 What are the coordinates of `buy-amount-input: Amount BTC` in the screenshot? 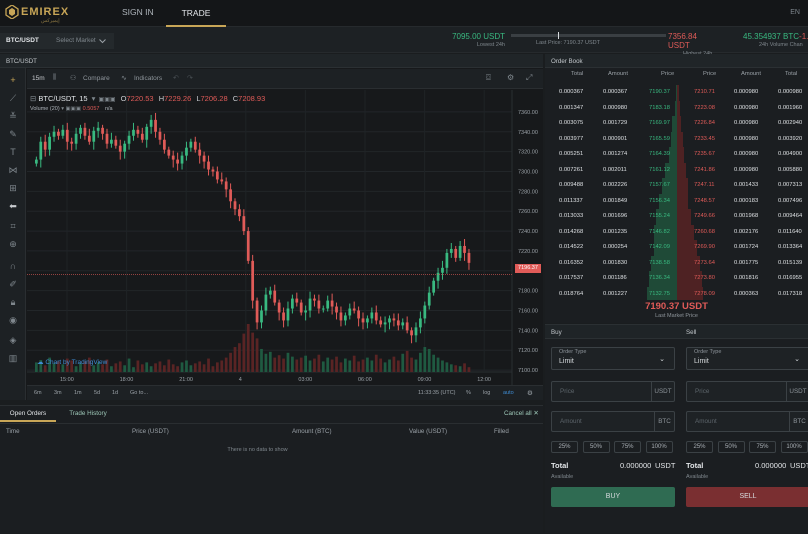 It's located at (613, 421).